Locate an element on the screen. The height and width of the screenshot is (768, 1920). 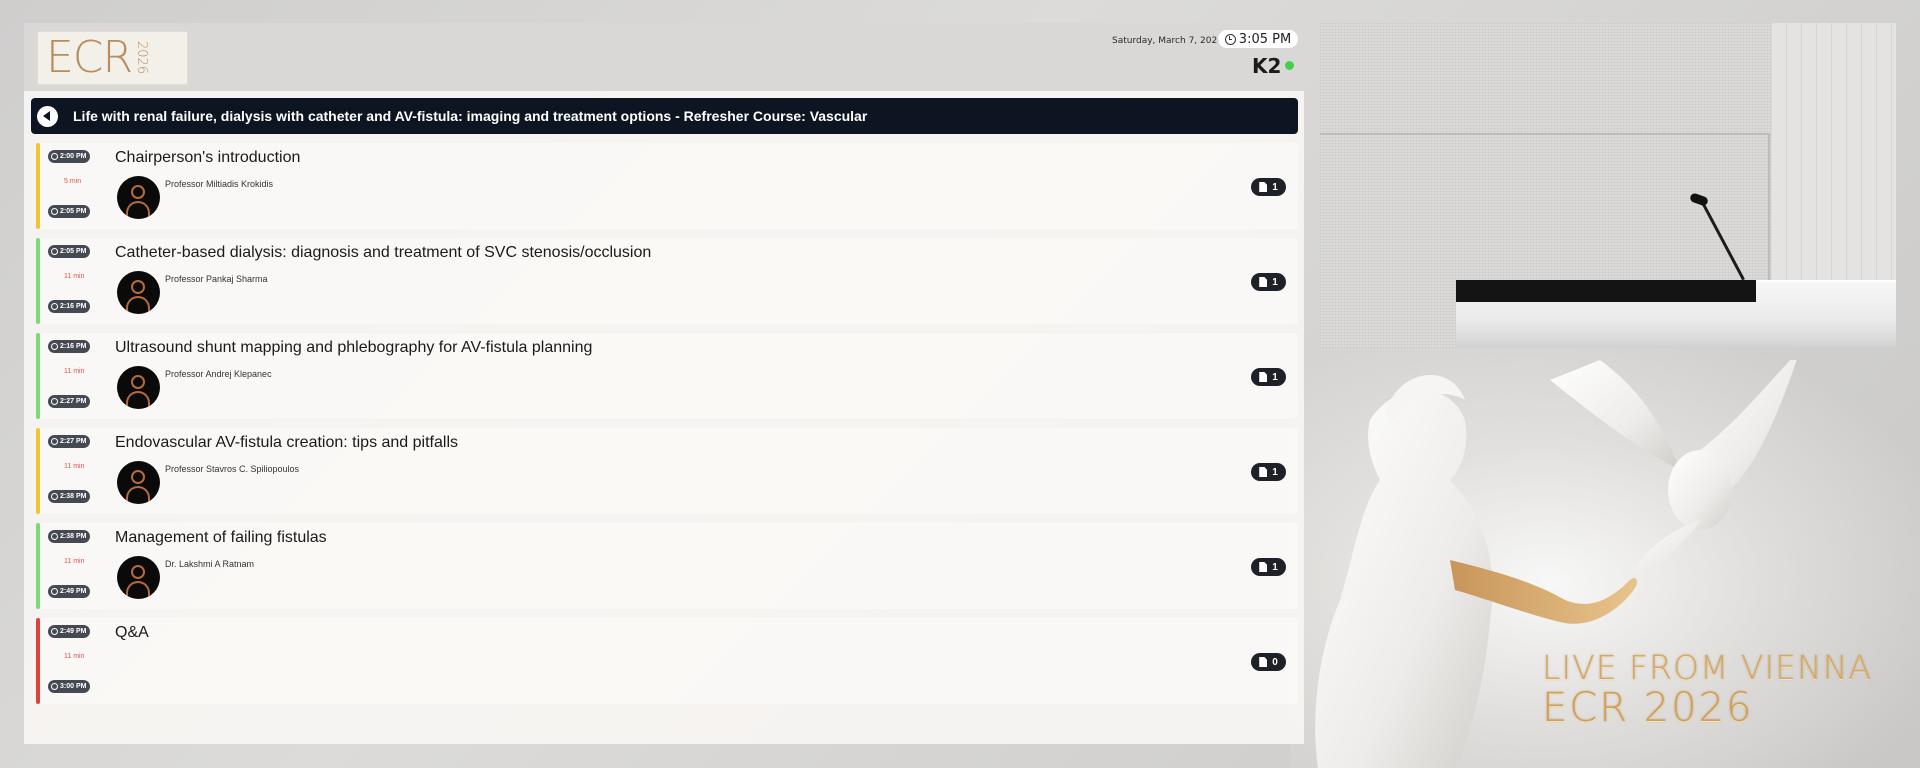
talk-start-time: 2:27 PM is located at coordinates (69, 441).